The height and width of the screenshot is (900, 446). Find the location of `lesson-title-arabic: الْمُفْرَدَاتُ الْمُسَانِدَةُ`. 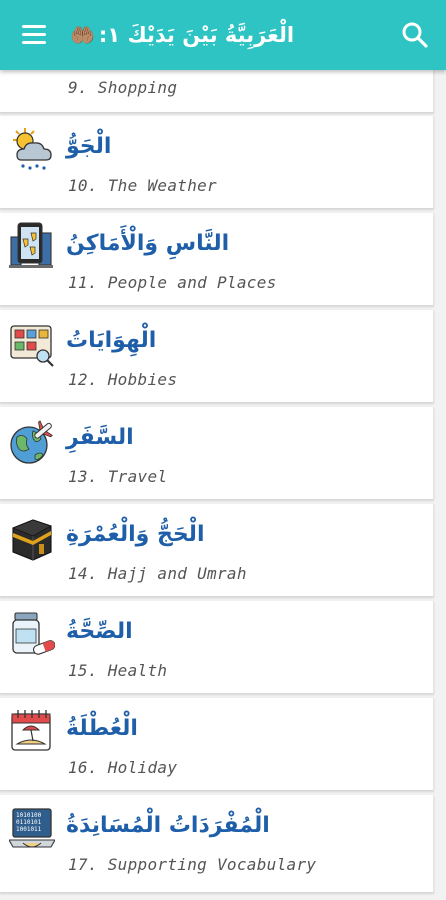

lesson-title-arabic: الْمُفْرَدَاتُ الْمُسَانِدَةُ is located at coordinates (168, 825).